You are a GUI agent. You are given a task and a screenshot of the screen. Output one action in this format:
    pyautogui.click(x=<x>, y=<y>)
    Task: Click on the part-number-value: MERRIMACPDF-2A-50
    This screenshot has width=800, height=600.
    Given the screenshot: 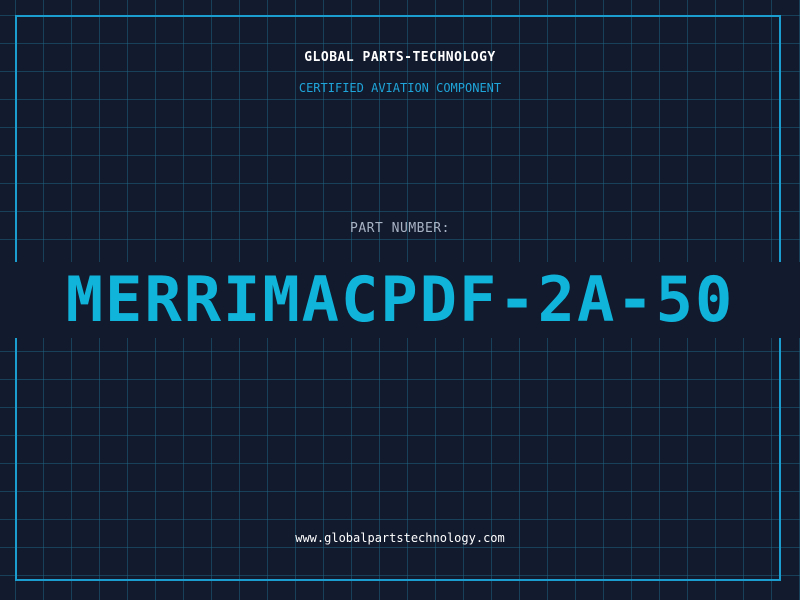 What is the action you would take?
    pyautogui.click(x=400, y=299)
    